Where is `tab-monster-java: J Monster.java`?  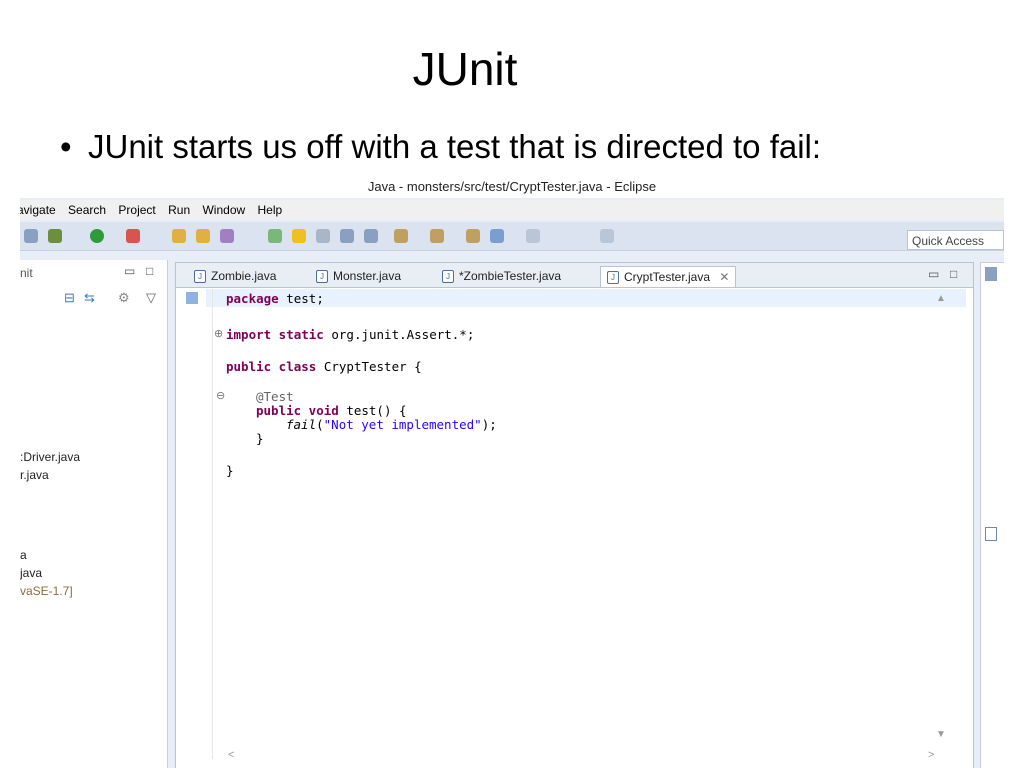 tab-monster-java: J Monster.java is located at coordinates (358, 276).